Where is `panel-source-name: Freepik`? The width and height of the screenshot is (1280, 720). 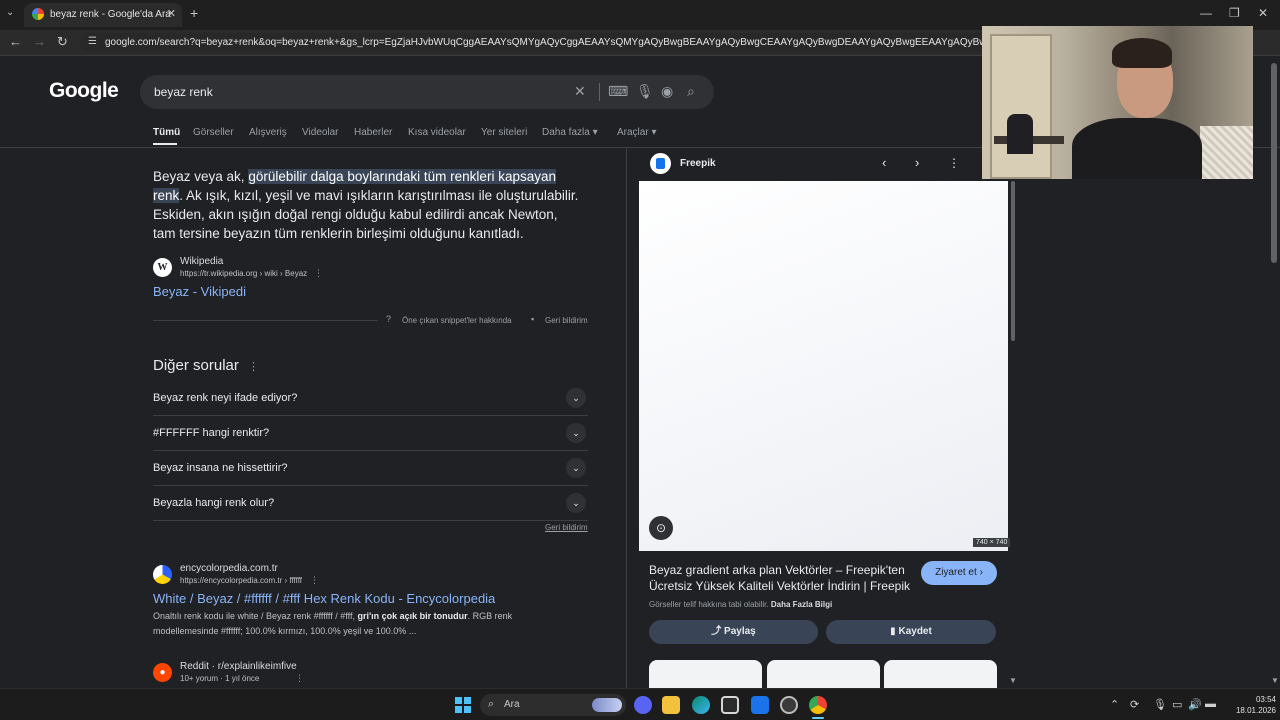
panel-source-name: Freepik is located at coordinates (698, 163).